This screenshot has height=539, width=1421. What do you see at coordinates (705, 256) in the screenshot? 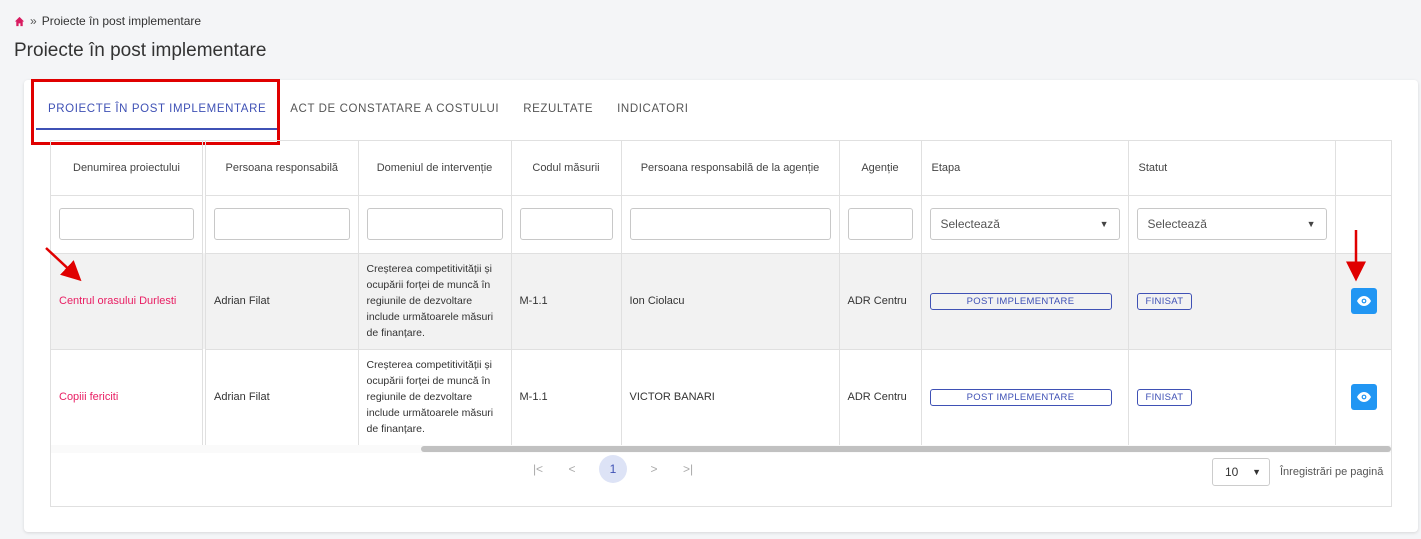
I see `annotation-arrow-left` at bounding box center [705, 256].